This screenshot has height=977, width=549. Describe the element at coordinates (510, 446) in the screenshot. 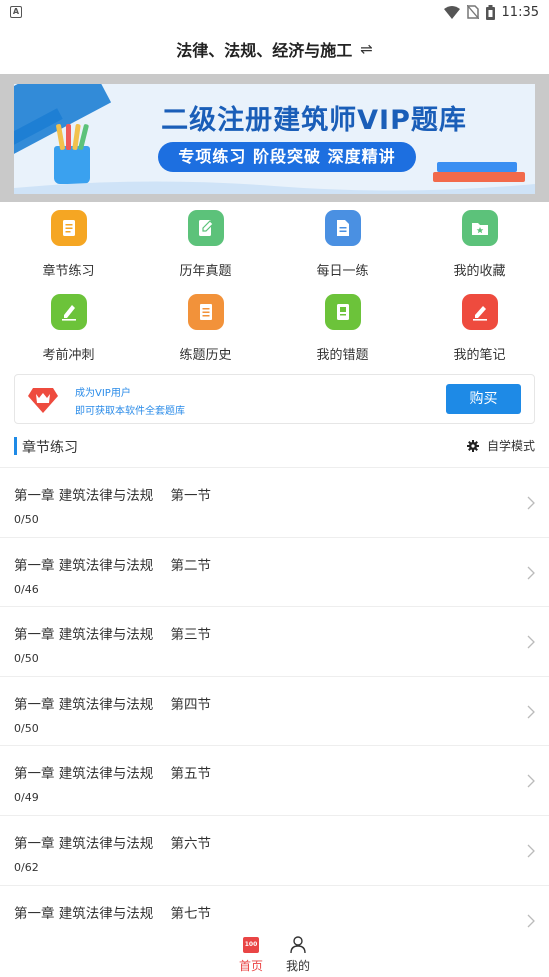

I see `study-mode-label: 自学模式` at that location.